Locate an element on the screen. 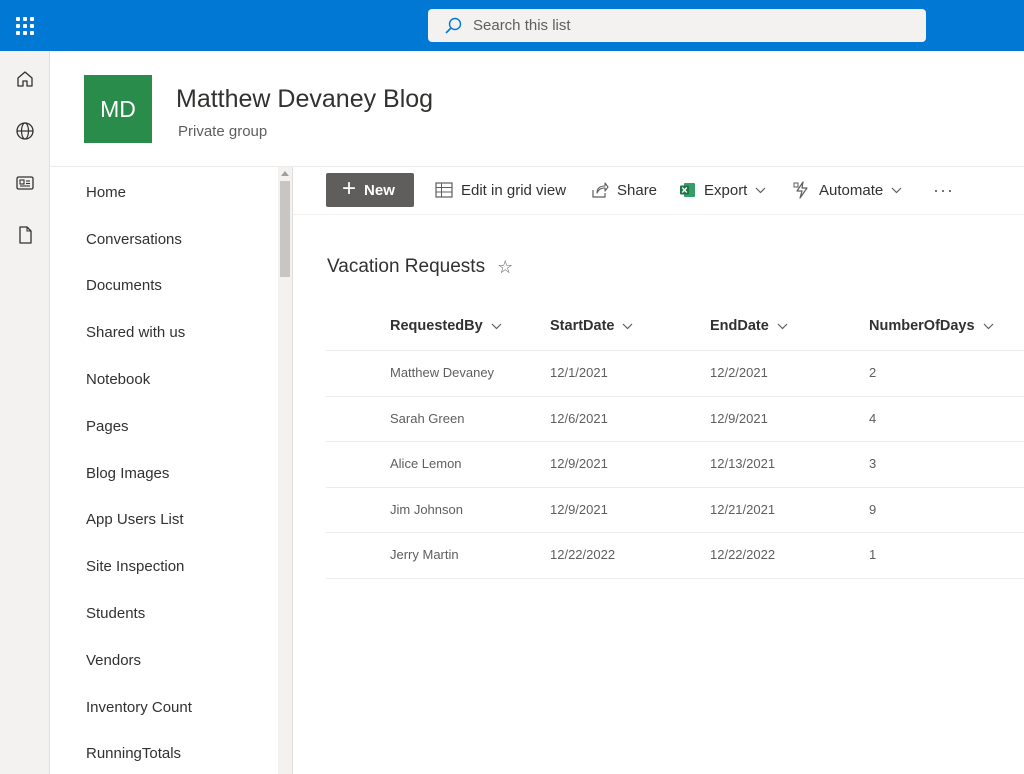  list-title-text: Vacation Requests is located at coordinates (406, 266).